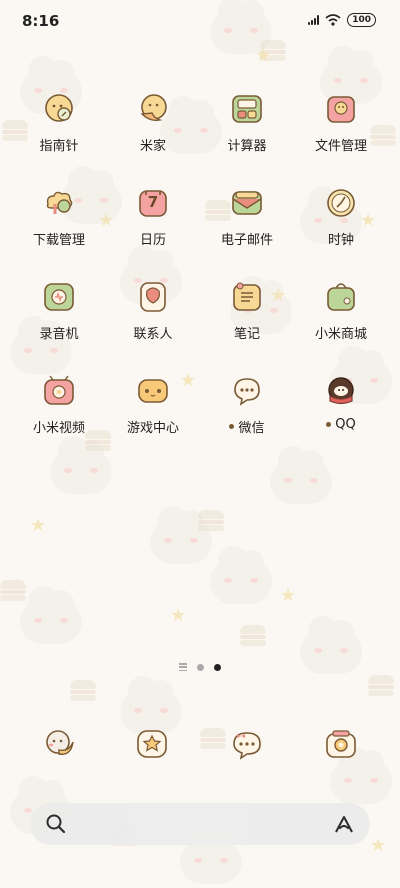  I want to click on app-label: 笔记, so click(246, 334).